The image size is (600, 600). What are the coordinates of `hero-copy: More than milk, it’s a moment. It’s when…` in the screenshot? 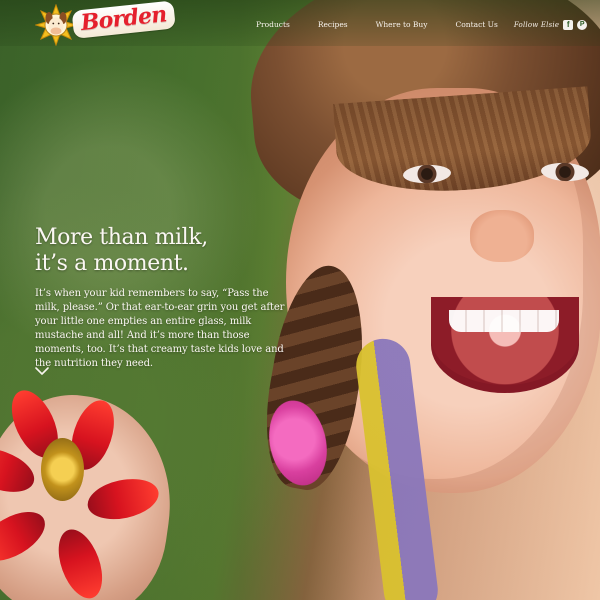 It's located at (165, 298).